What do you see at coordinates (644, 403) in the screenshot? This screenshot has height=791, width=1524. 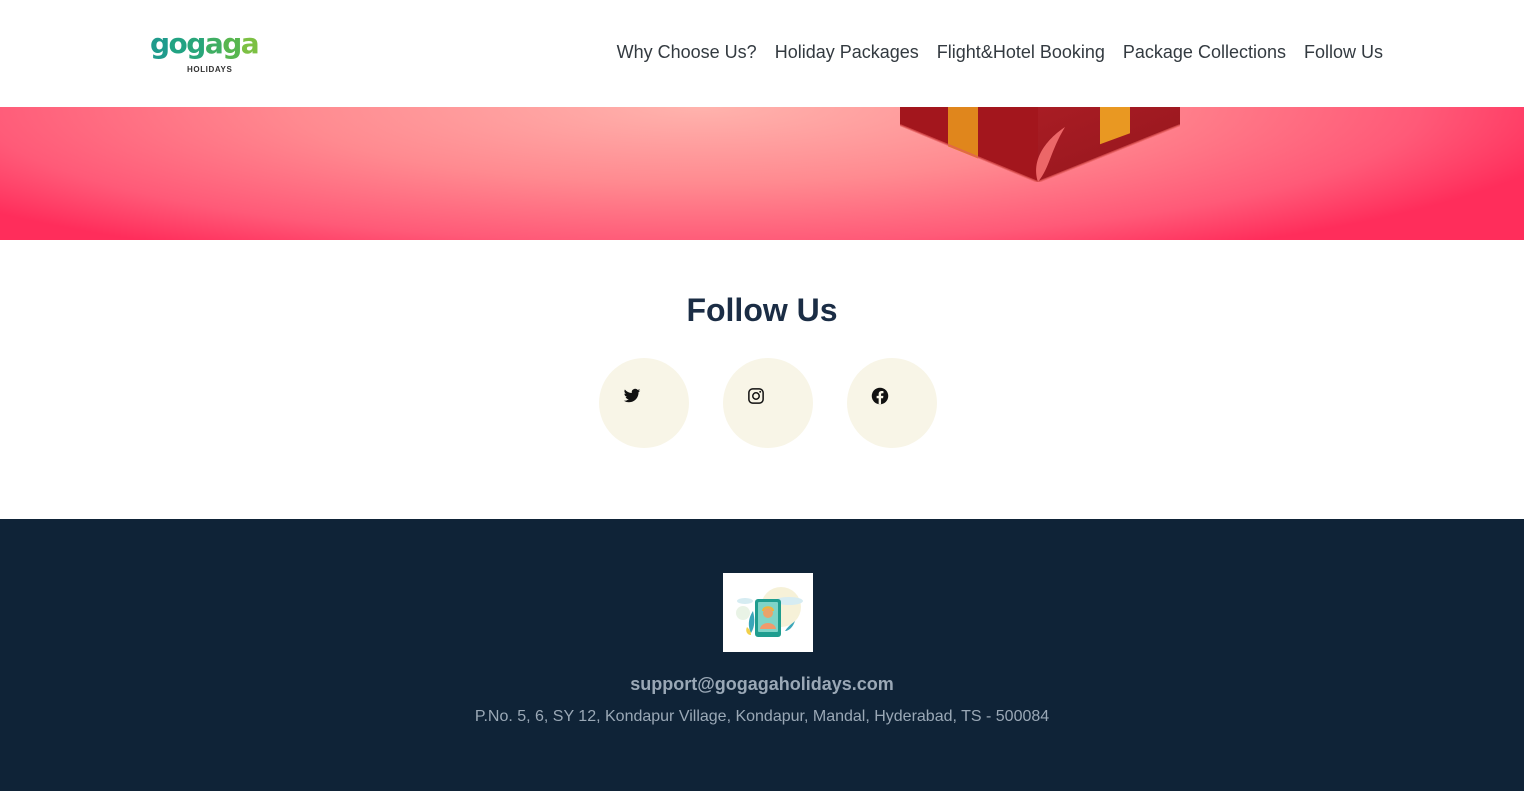 I see `twitter-button` at bounding box center [644, 403].